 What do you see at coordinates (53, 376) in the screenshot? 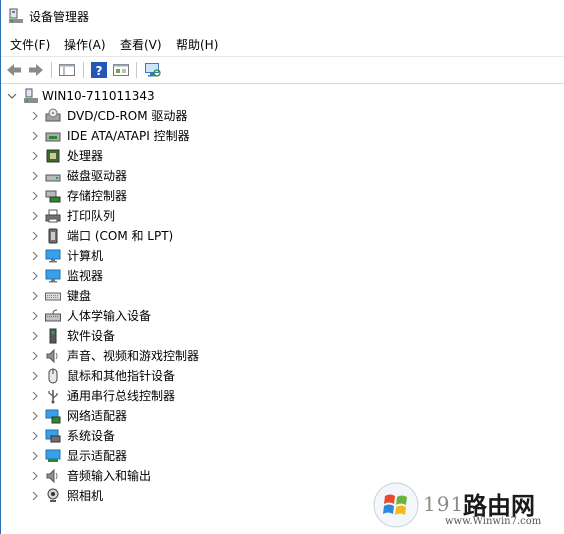
I see `mouse-icon` at bounding box center [53, 376].